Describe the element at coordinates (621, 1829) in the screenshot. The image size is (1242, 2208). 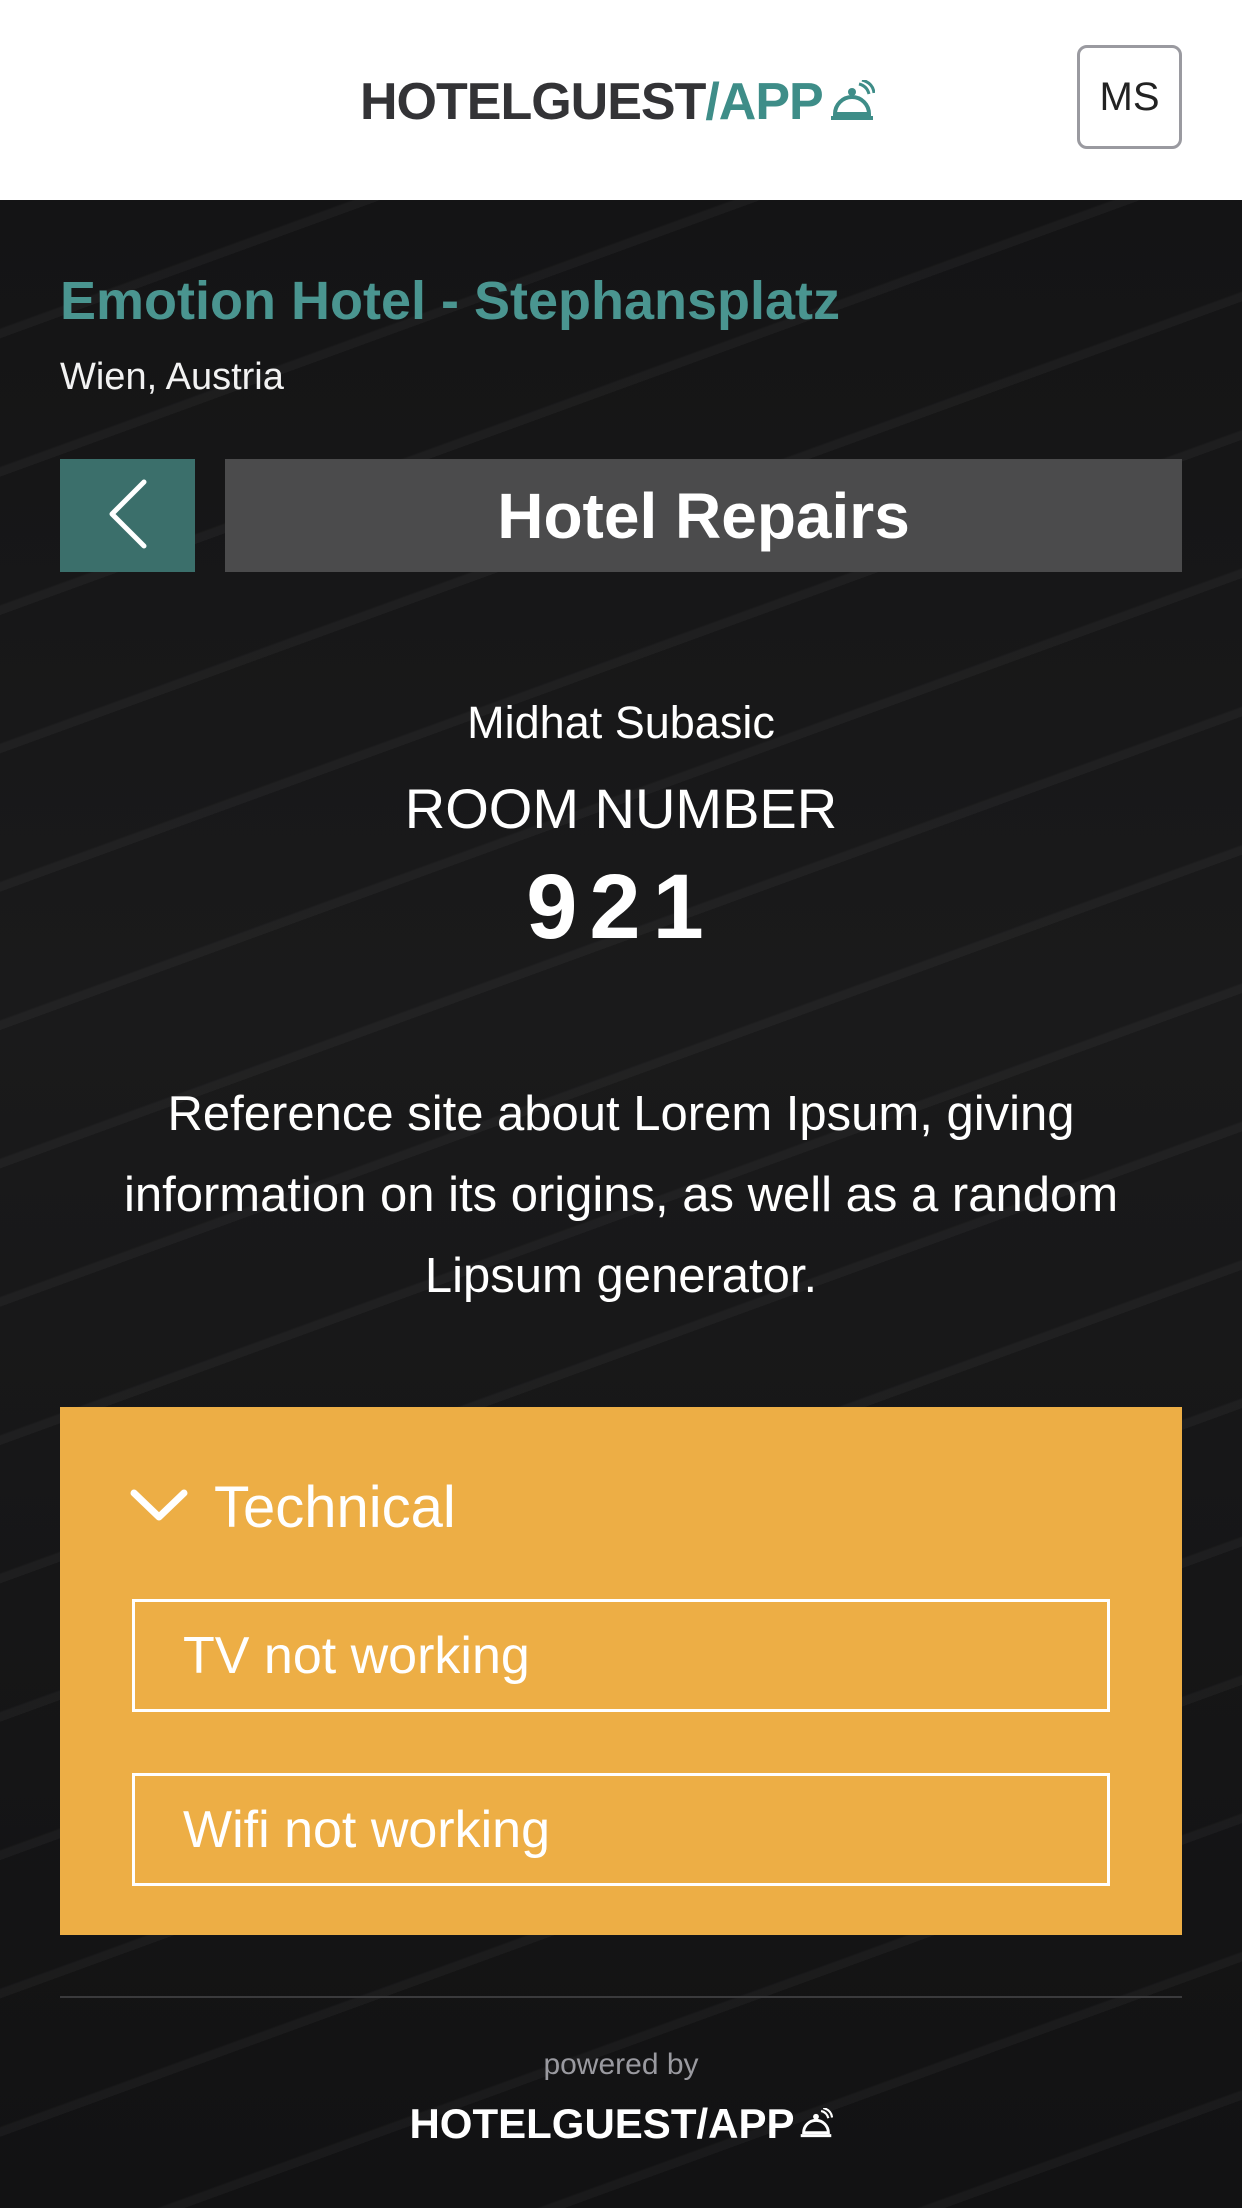
I see `repair-option-wifi: Wifi not working` at that location.